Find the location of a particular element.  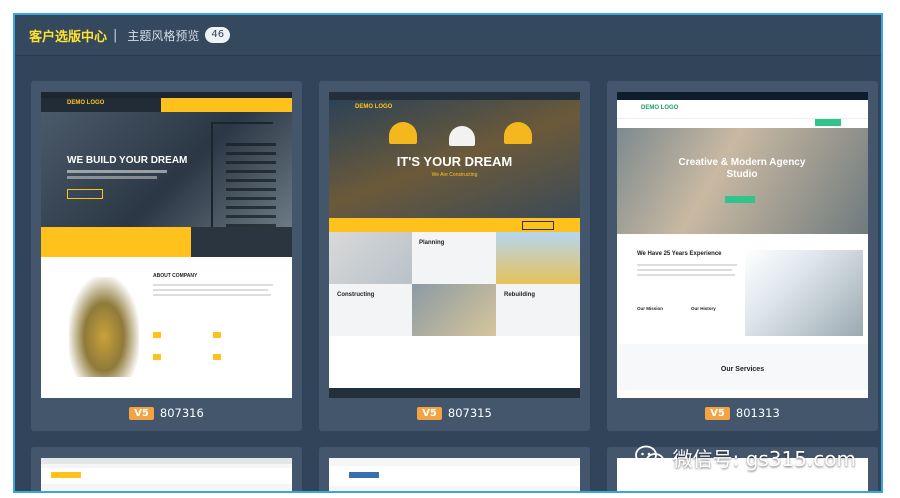

services-heading: Our Services is located at coordinates (742, 369).